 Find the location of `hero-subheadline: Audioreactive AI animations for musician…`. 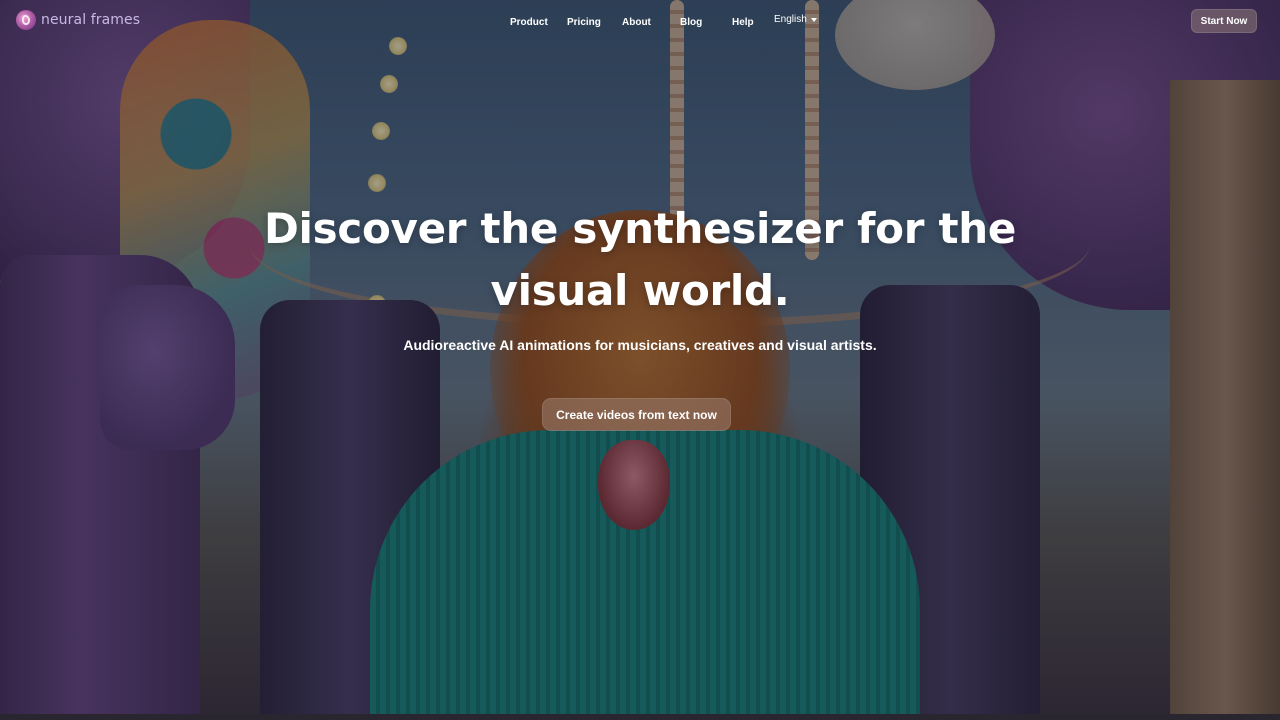

hero-subheadline: Audioreactive AI animations for musician… is located at coordinates (640, 345).